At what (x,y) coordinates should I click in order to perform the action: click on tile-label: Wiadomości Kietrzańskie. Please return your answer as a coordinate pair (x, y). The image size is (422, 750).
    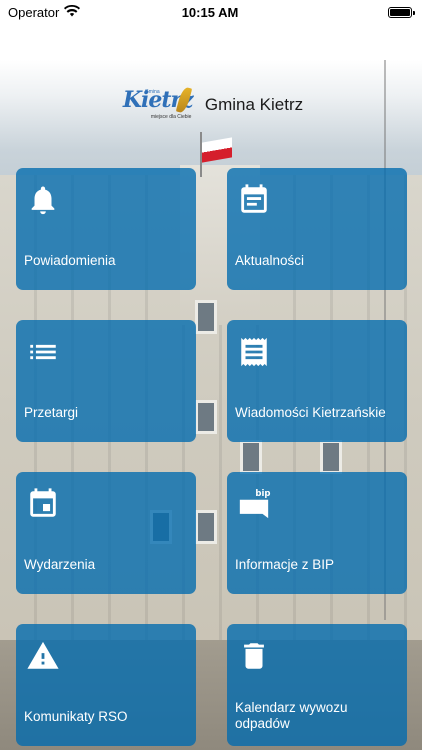
    Looking at the image, I should click on (310, 412).